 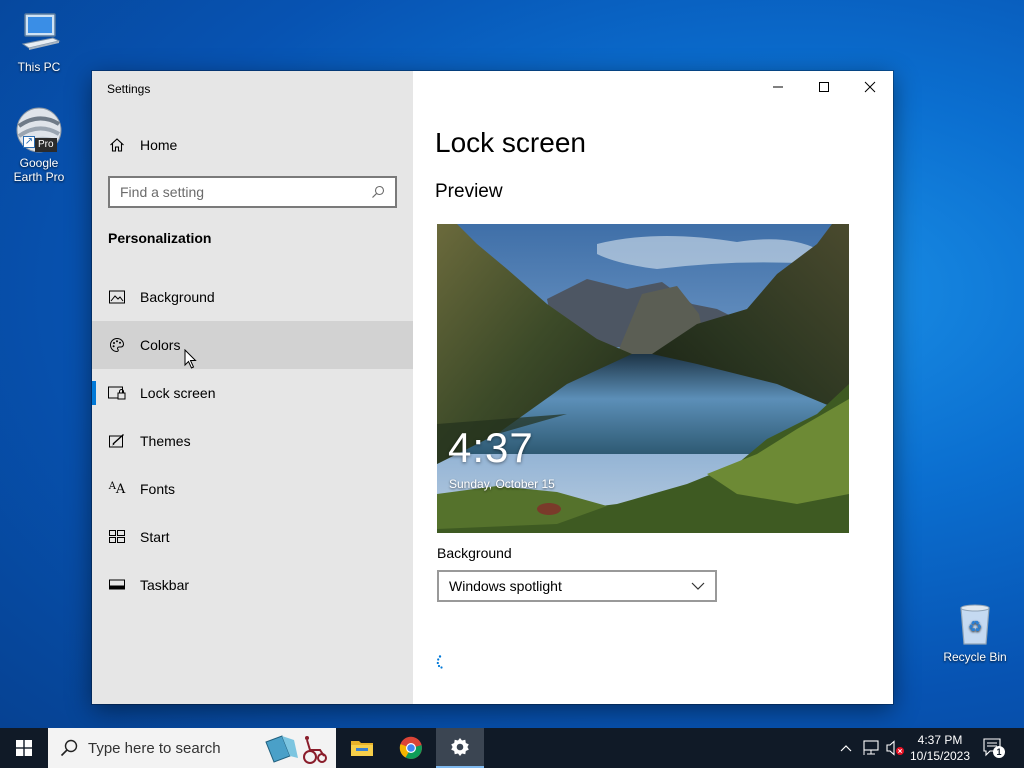 I want to click on background-label: Background, so click(x=474, y=553).